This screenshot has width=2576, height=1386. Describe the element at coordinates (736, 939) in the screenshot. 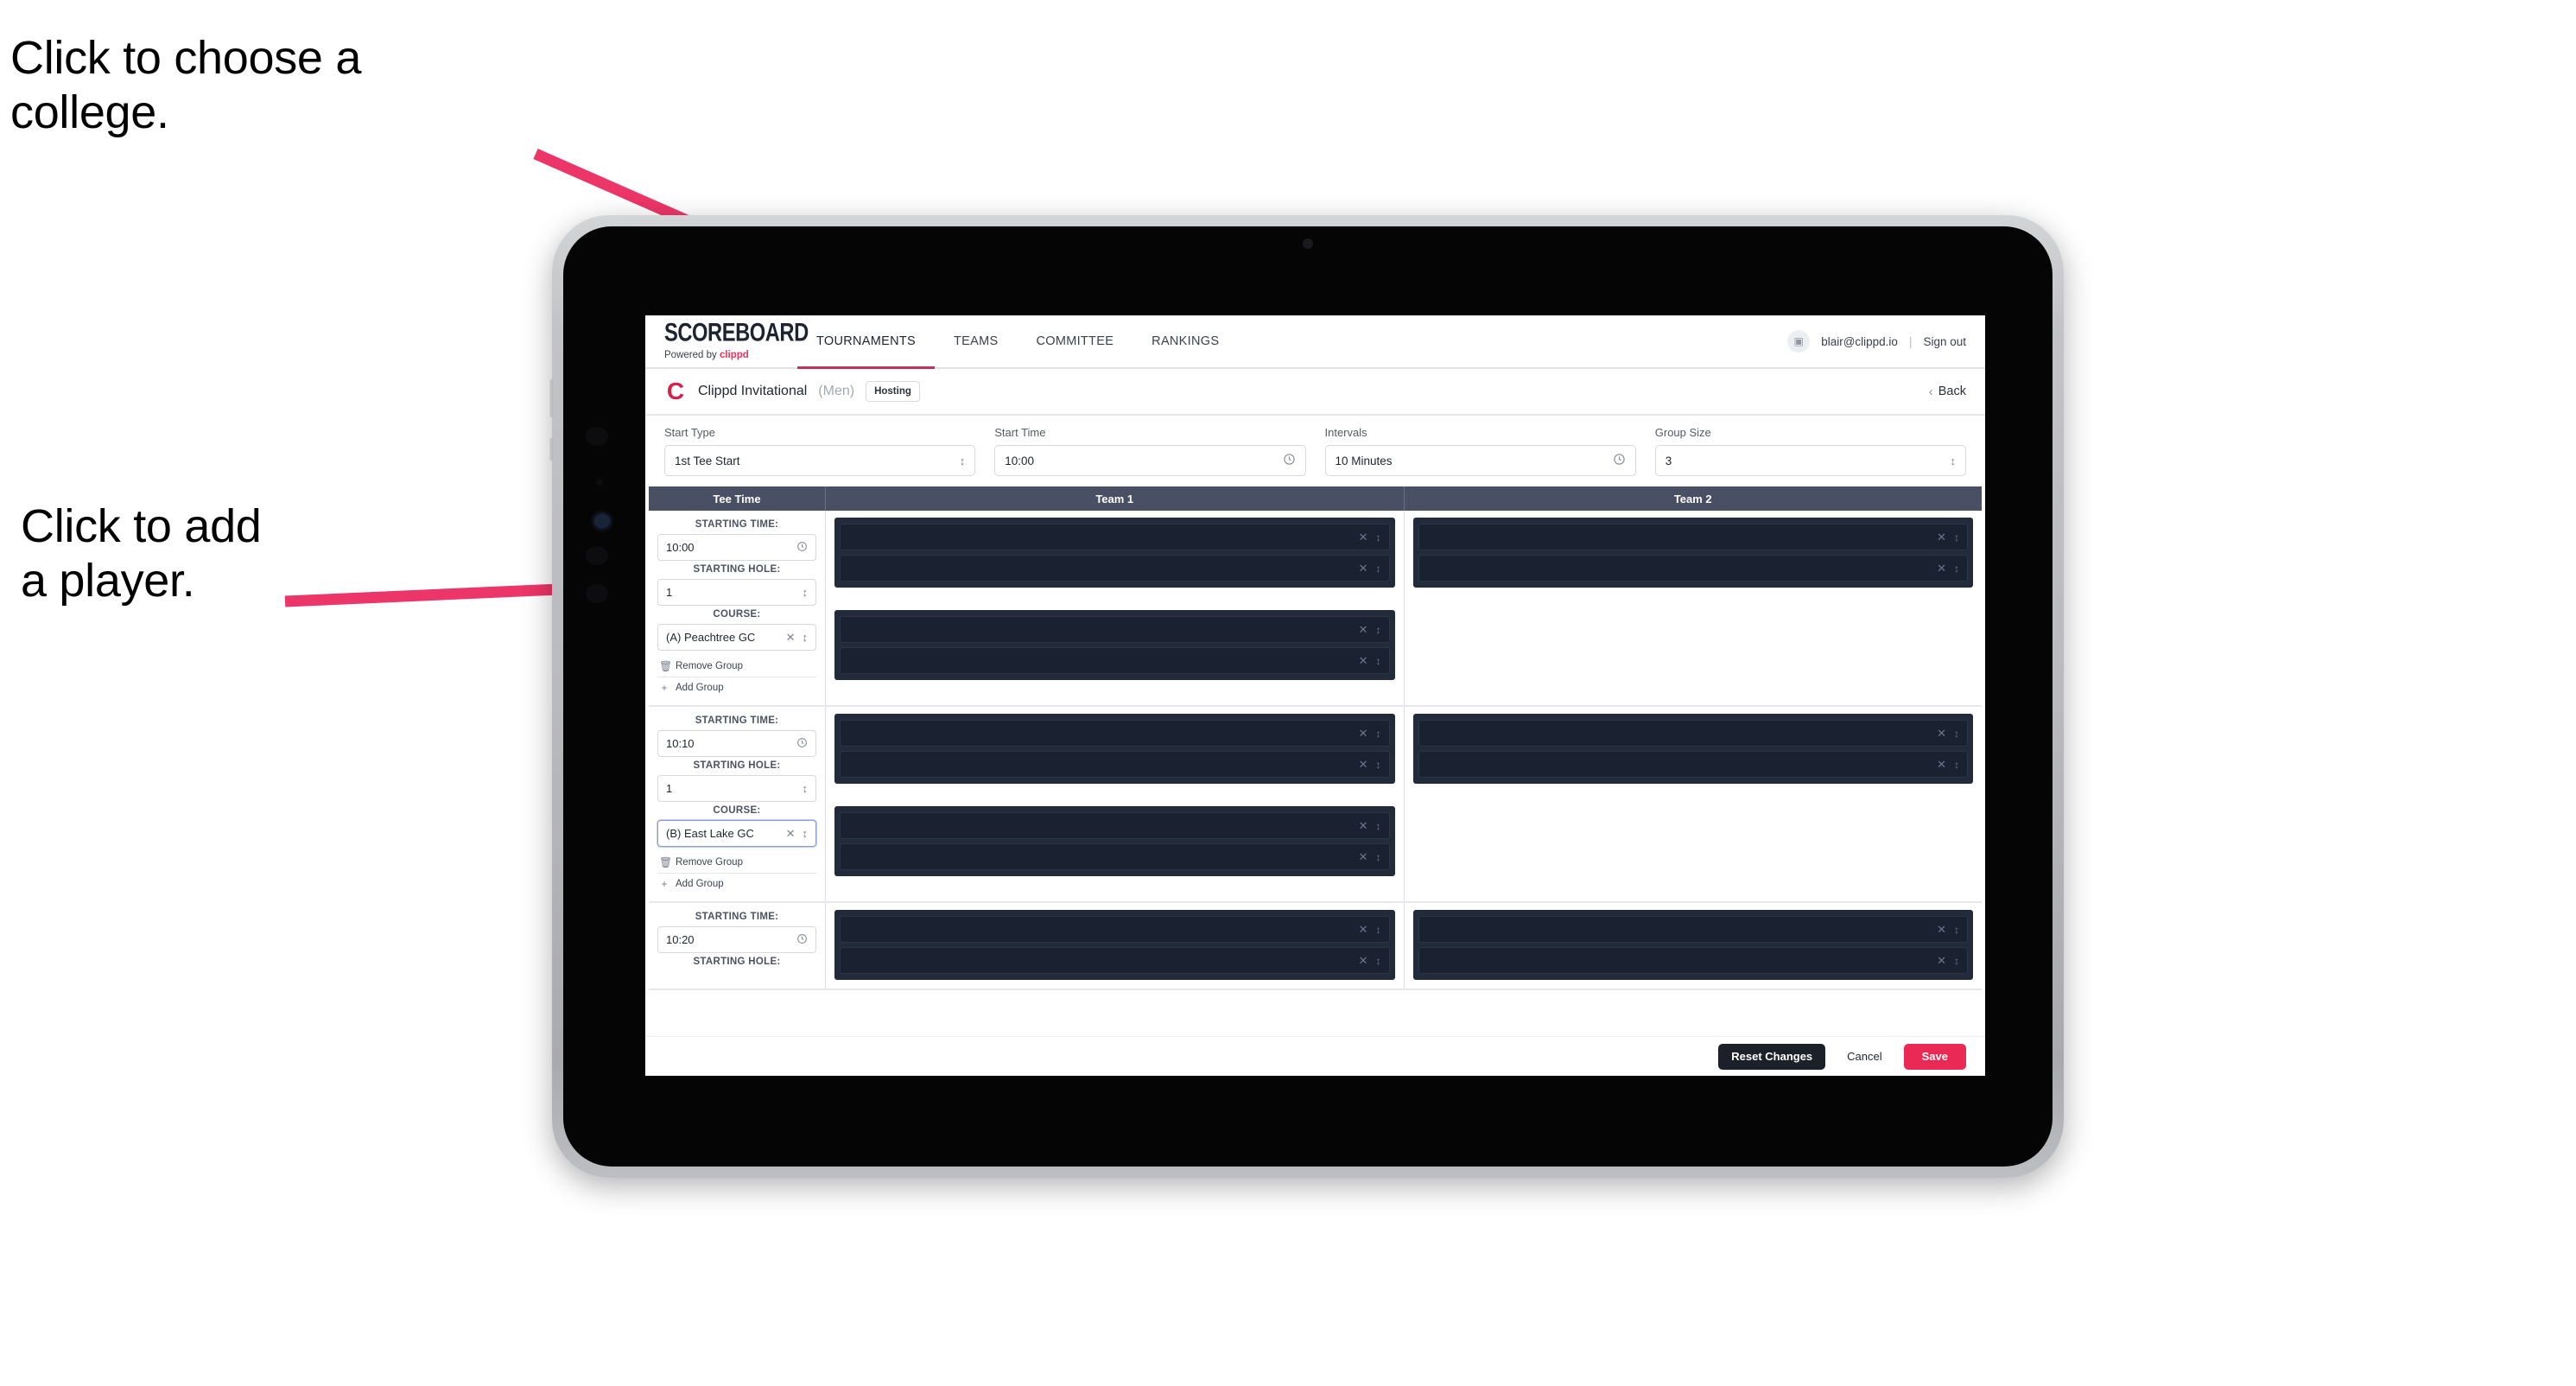

I see `starting-time-input: 10:20` at that location.